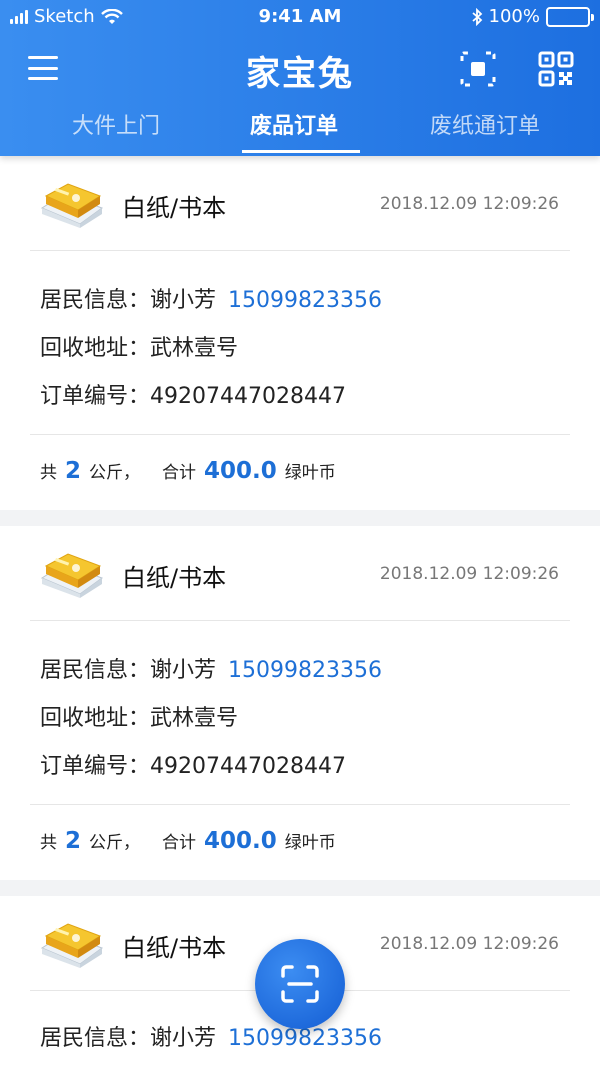  I want to click on bluetooth-icon, so click(476, 16).